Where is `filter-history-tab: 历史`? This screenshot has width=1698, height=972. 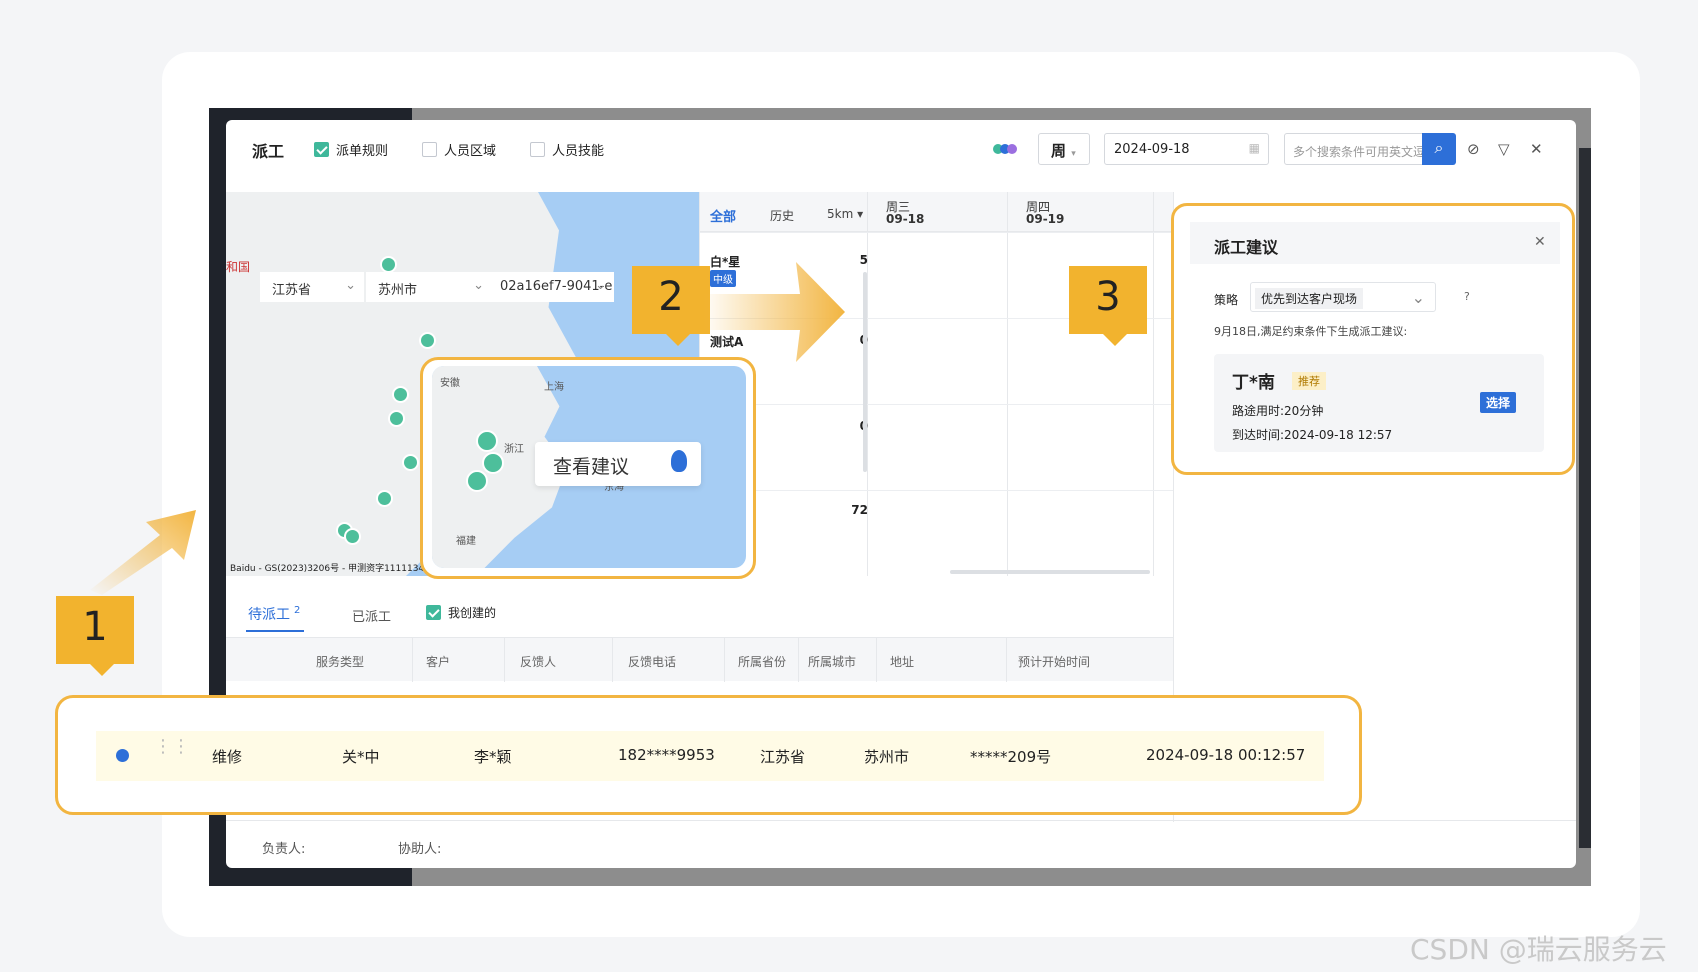 filter-history-tab: 历史 is located at coordinates (782, 215).